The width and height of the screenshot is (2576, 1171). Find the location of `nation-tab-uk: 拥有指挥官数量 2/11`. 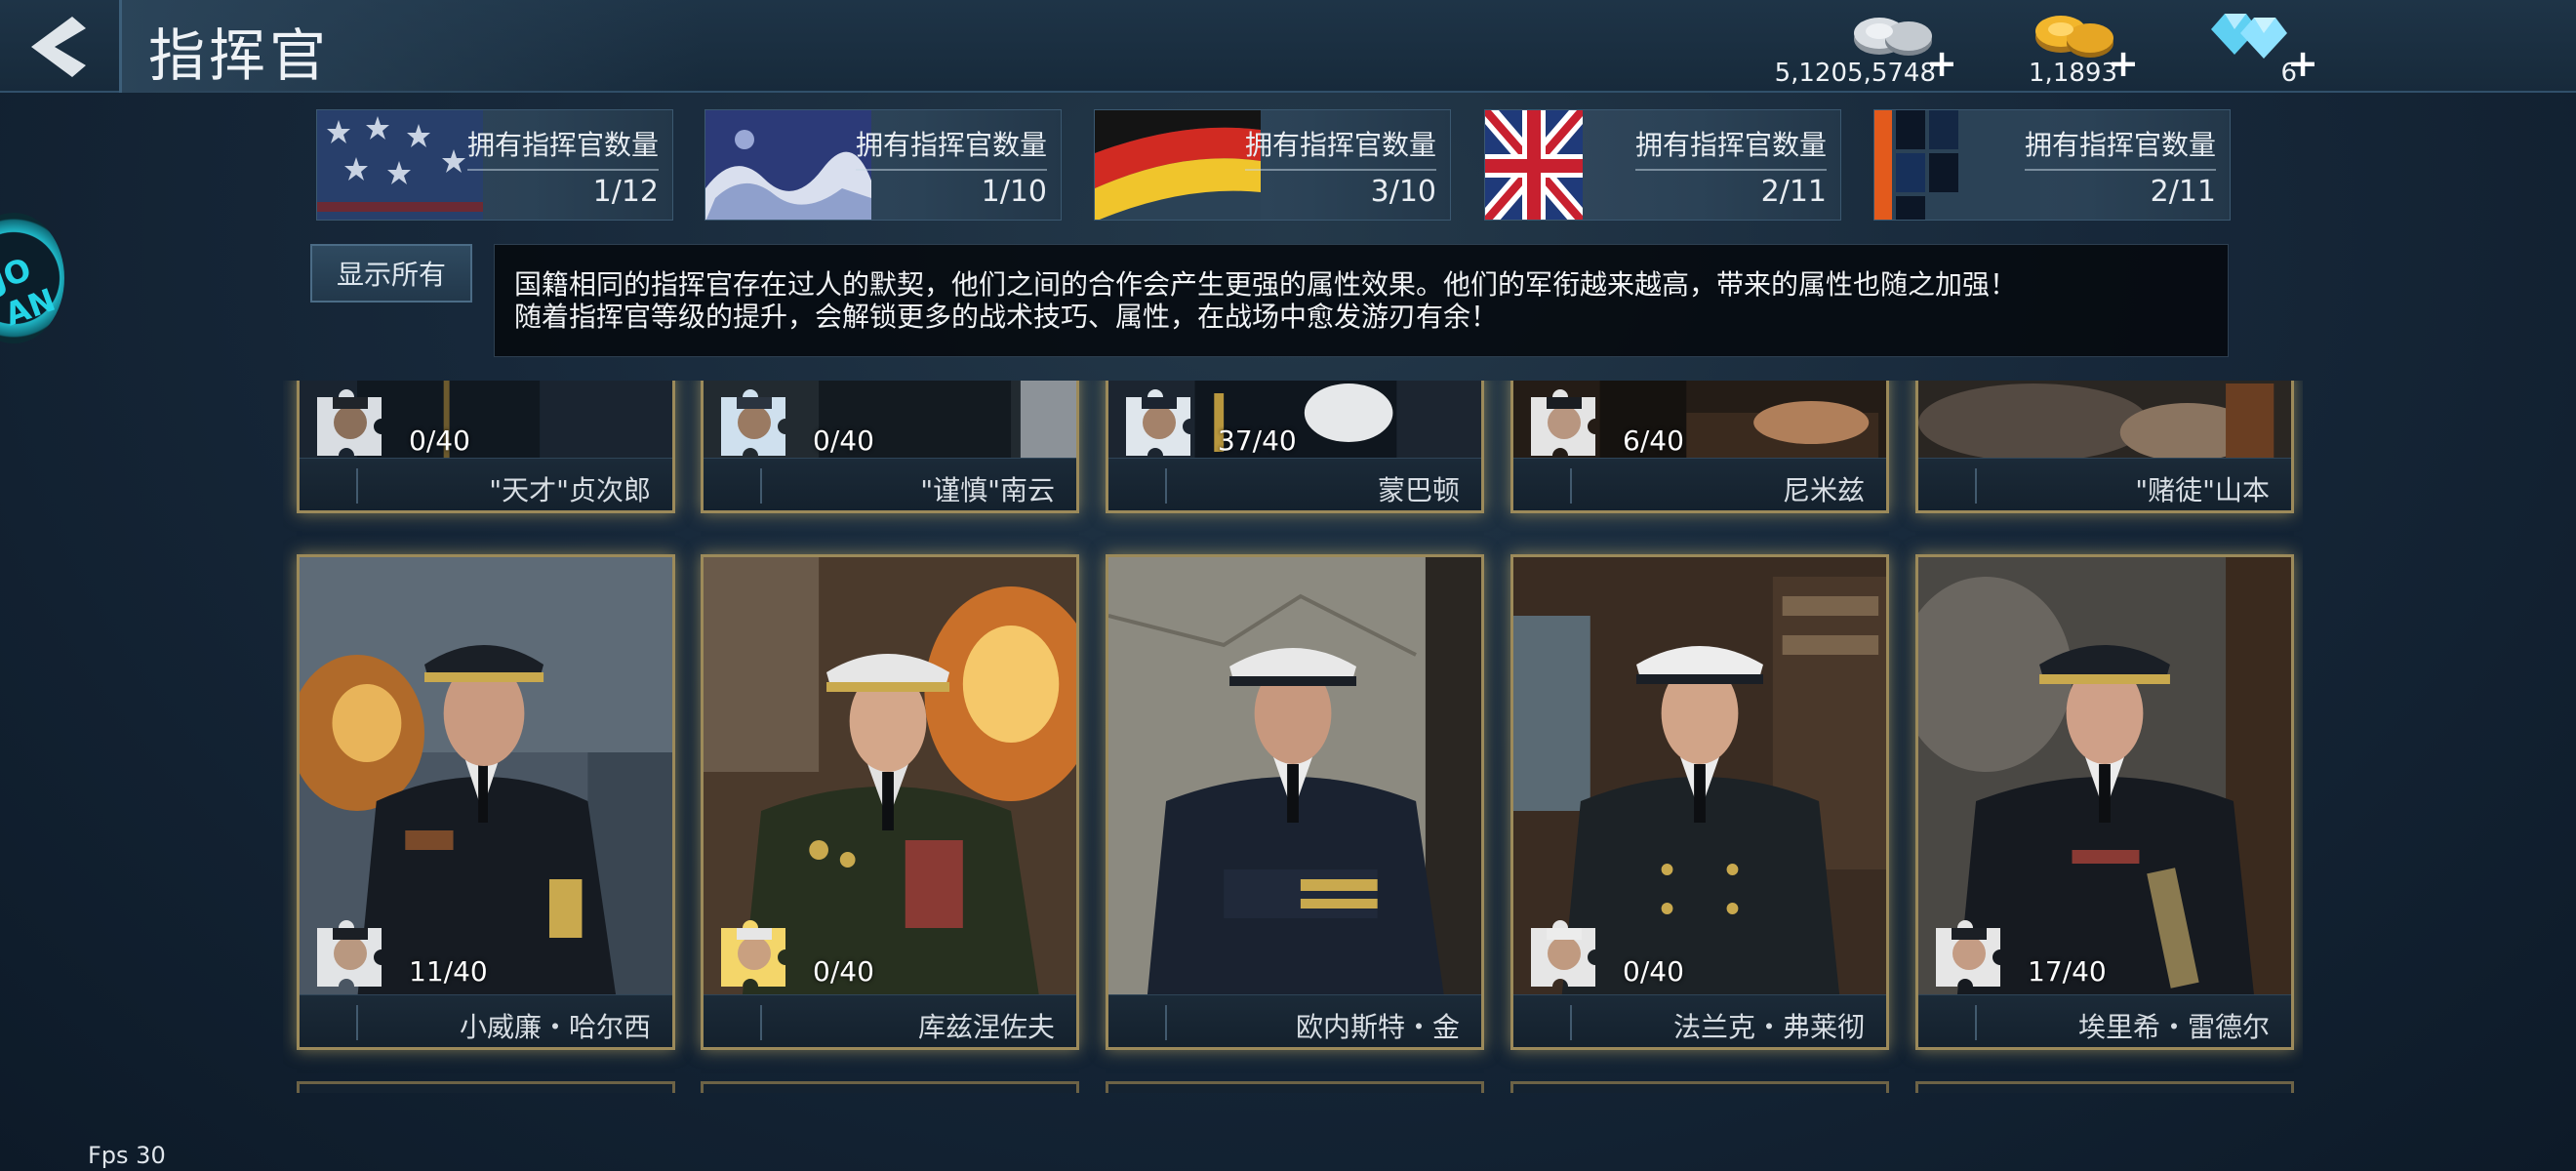

nation-tab-uk: 拥有指挥官数量 2/11 is located at coordinates (1662, 165).